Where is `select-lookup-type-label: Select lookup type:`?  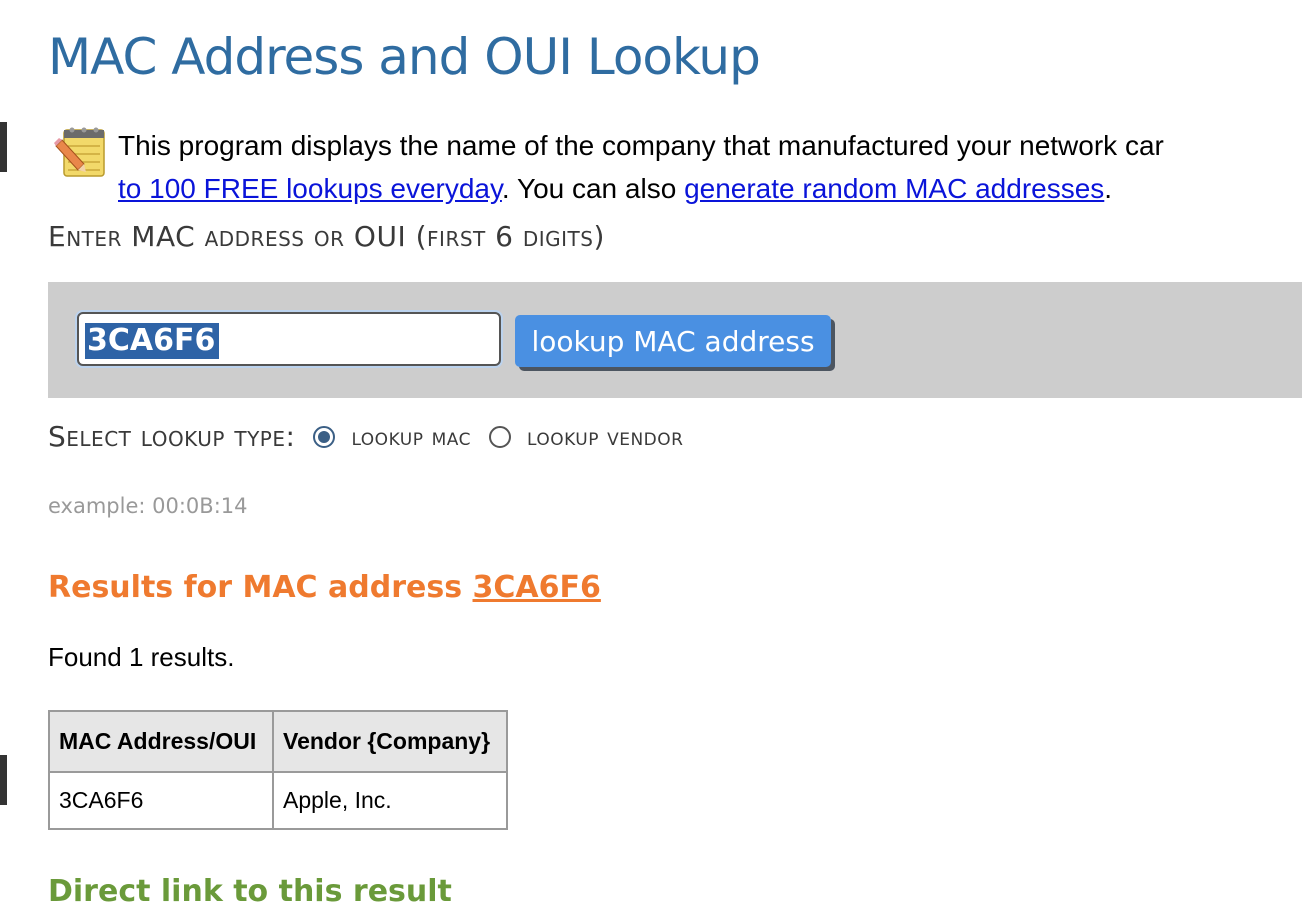
select-lookup-type-label: Select lookup type: is located at coordinates (172, 436).